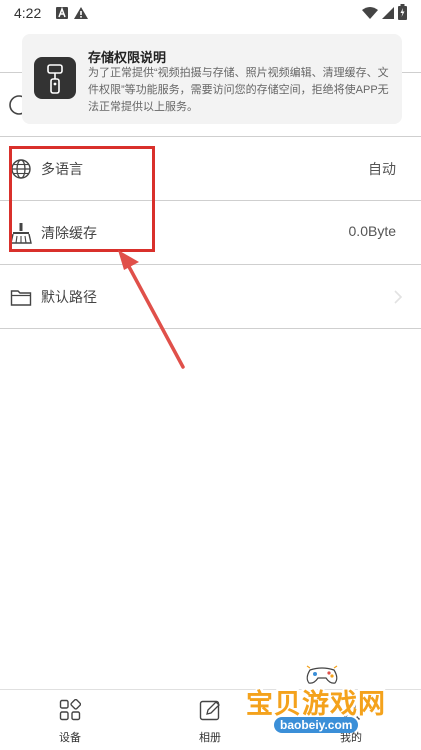  I want to click on setting-default-path-label: 默认路径, so click(69, 297).